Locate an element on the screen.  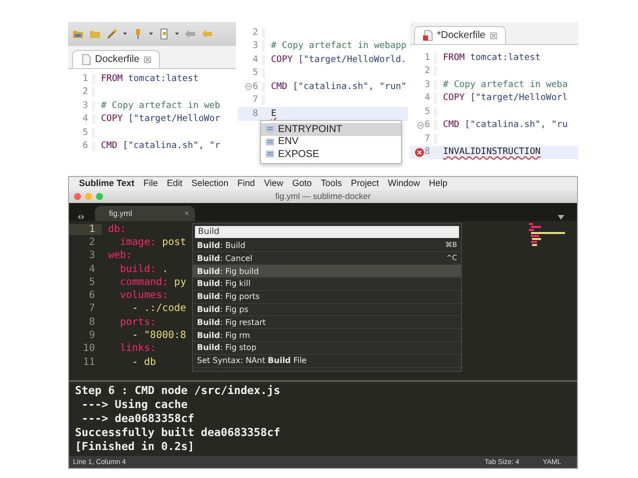
yaml-key: ports: is located at coordinates (138, 322).